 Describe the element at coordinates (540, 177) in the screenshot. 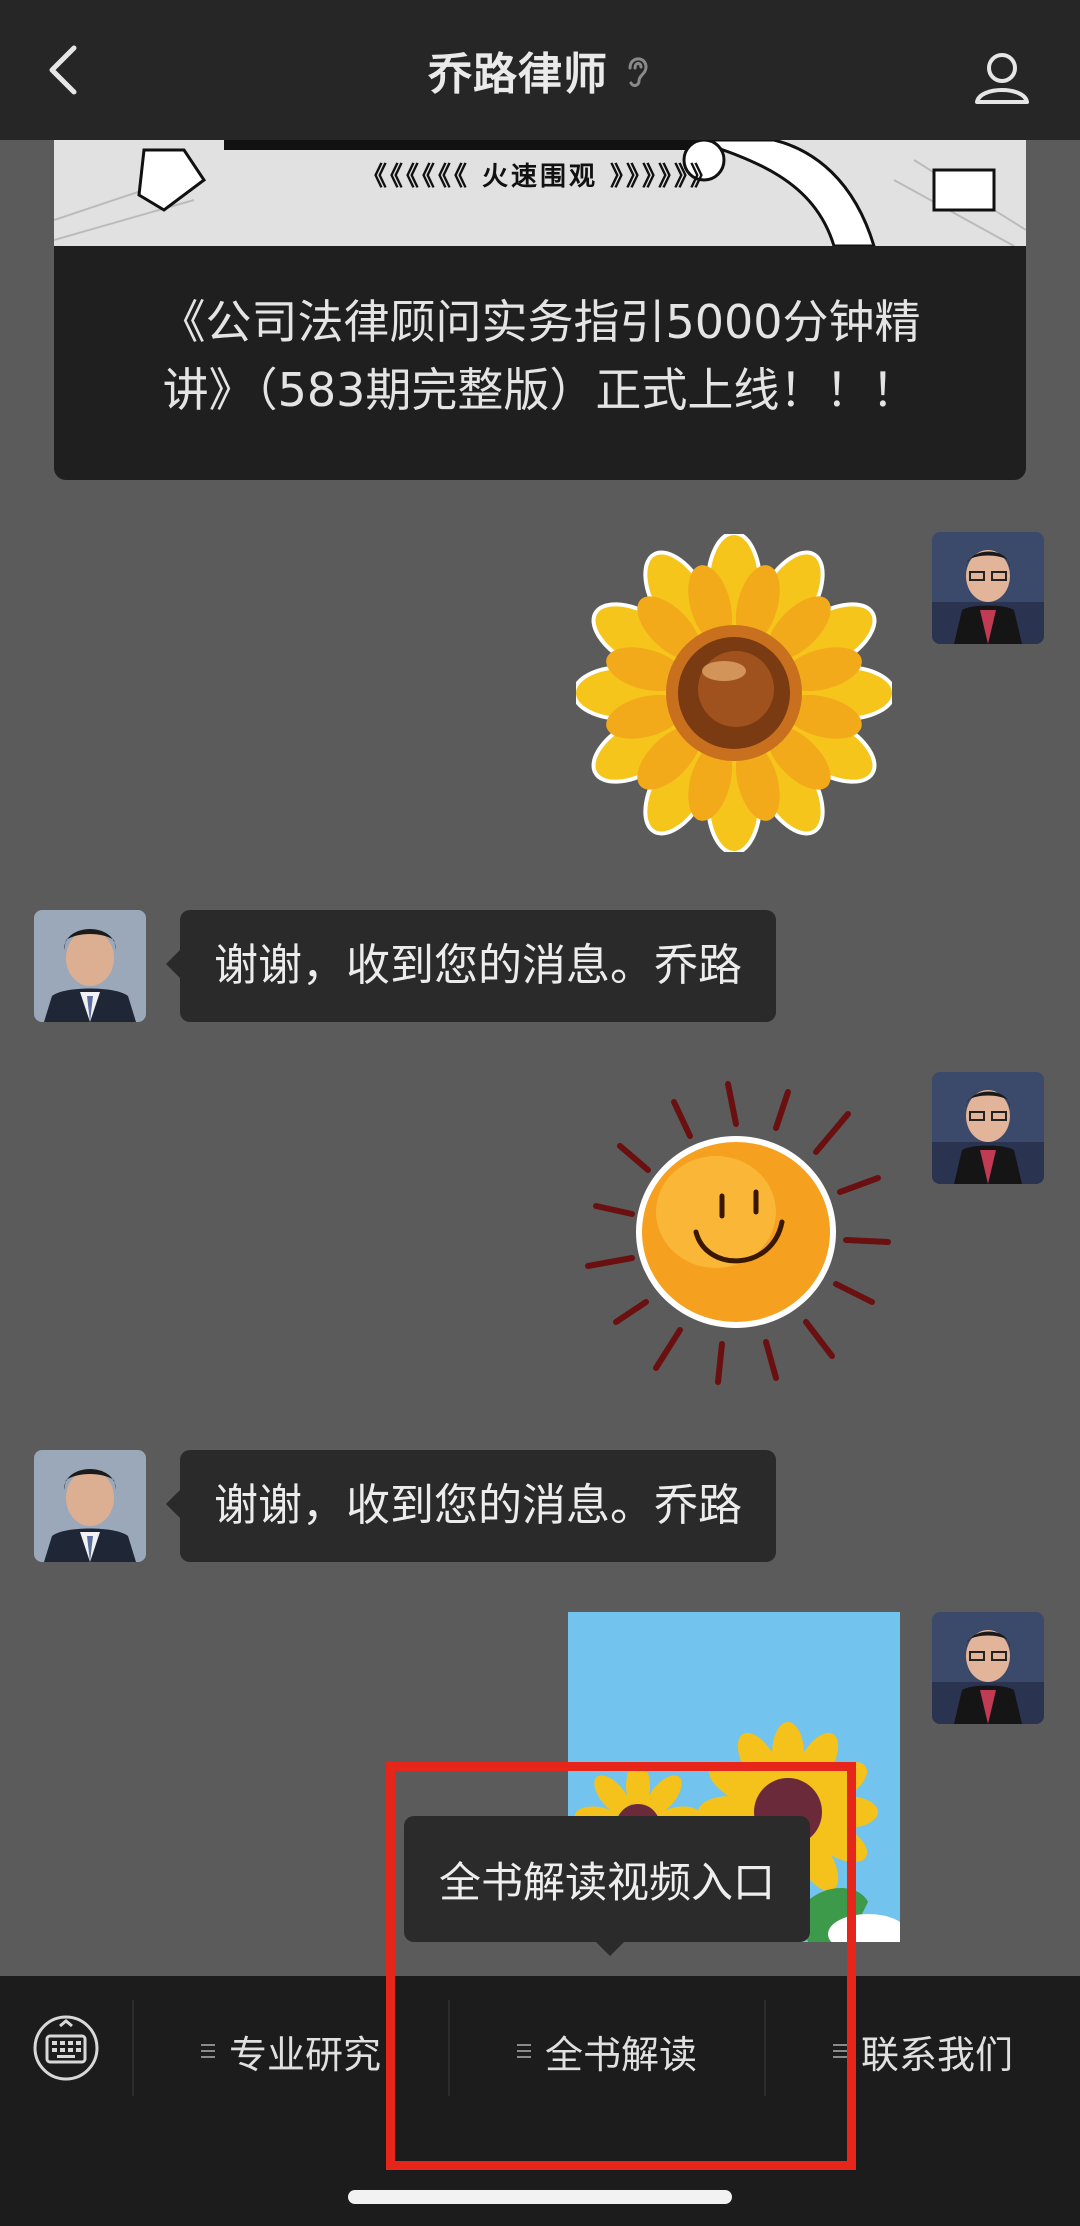

I see `banner-caption: 《《《《《《 火速围观 》》》》》》` at that location.